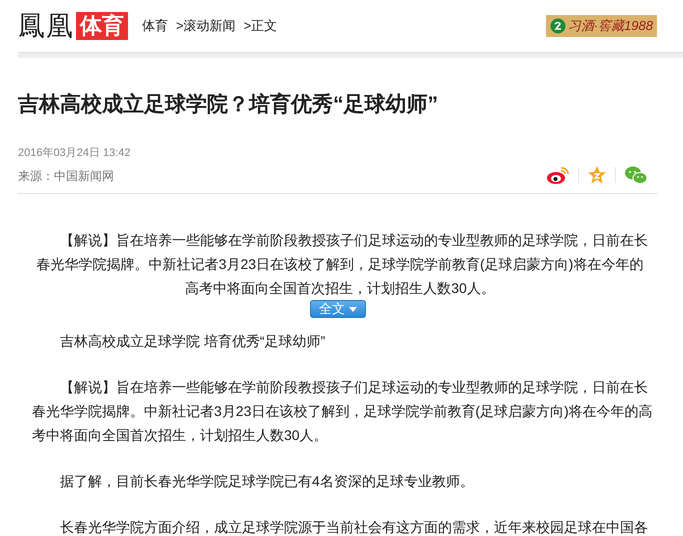 Image resolution: width=683 pixels, height=536 pixels. What do you see at coordinates (342, 411) in the screenshot?
I see `article-paragraph: 【解说】旨在培养一些能够在学前阶段教授孩子们足球运动的专业型教师的足球学院，日前在长春光华学院揭牌。中新社记者3月23日在该校了解到，足球学院学前教育(足球启蒙方向)将在今年的高考中将面向全国首次招生，计划招生人数30人。` at bounding box center [342, 411].